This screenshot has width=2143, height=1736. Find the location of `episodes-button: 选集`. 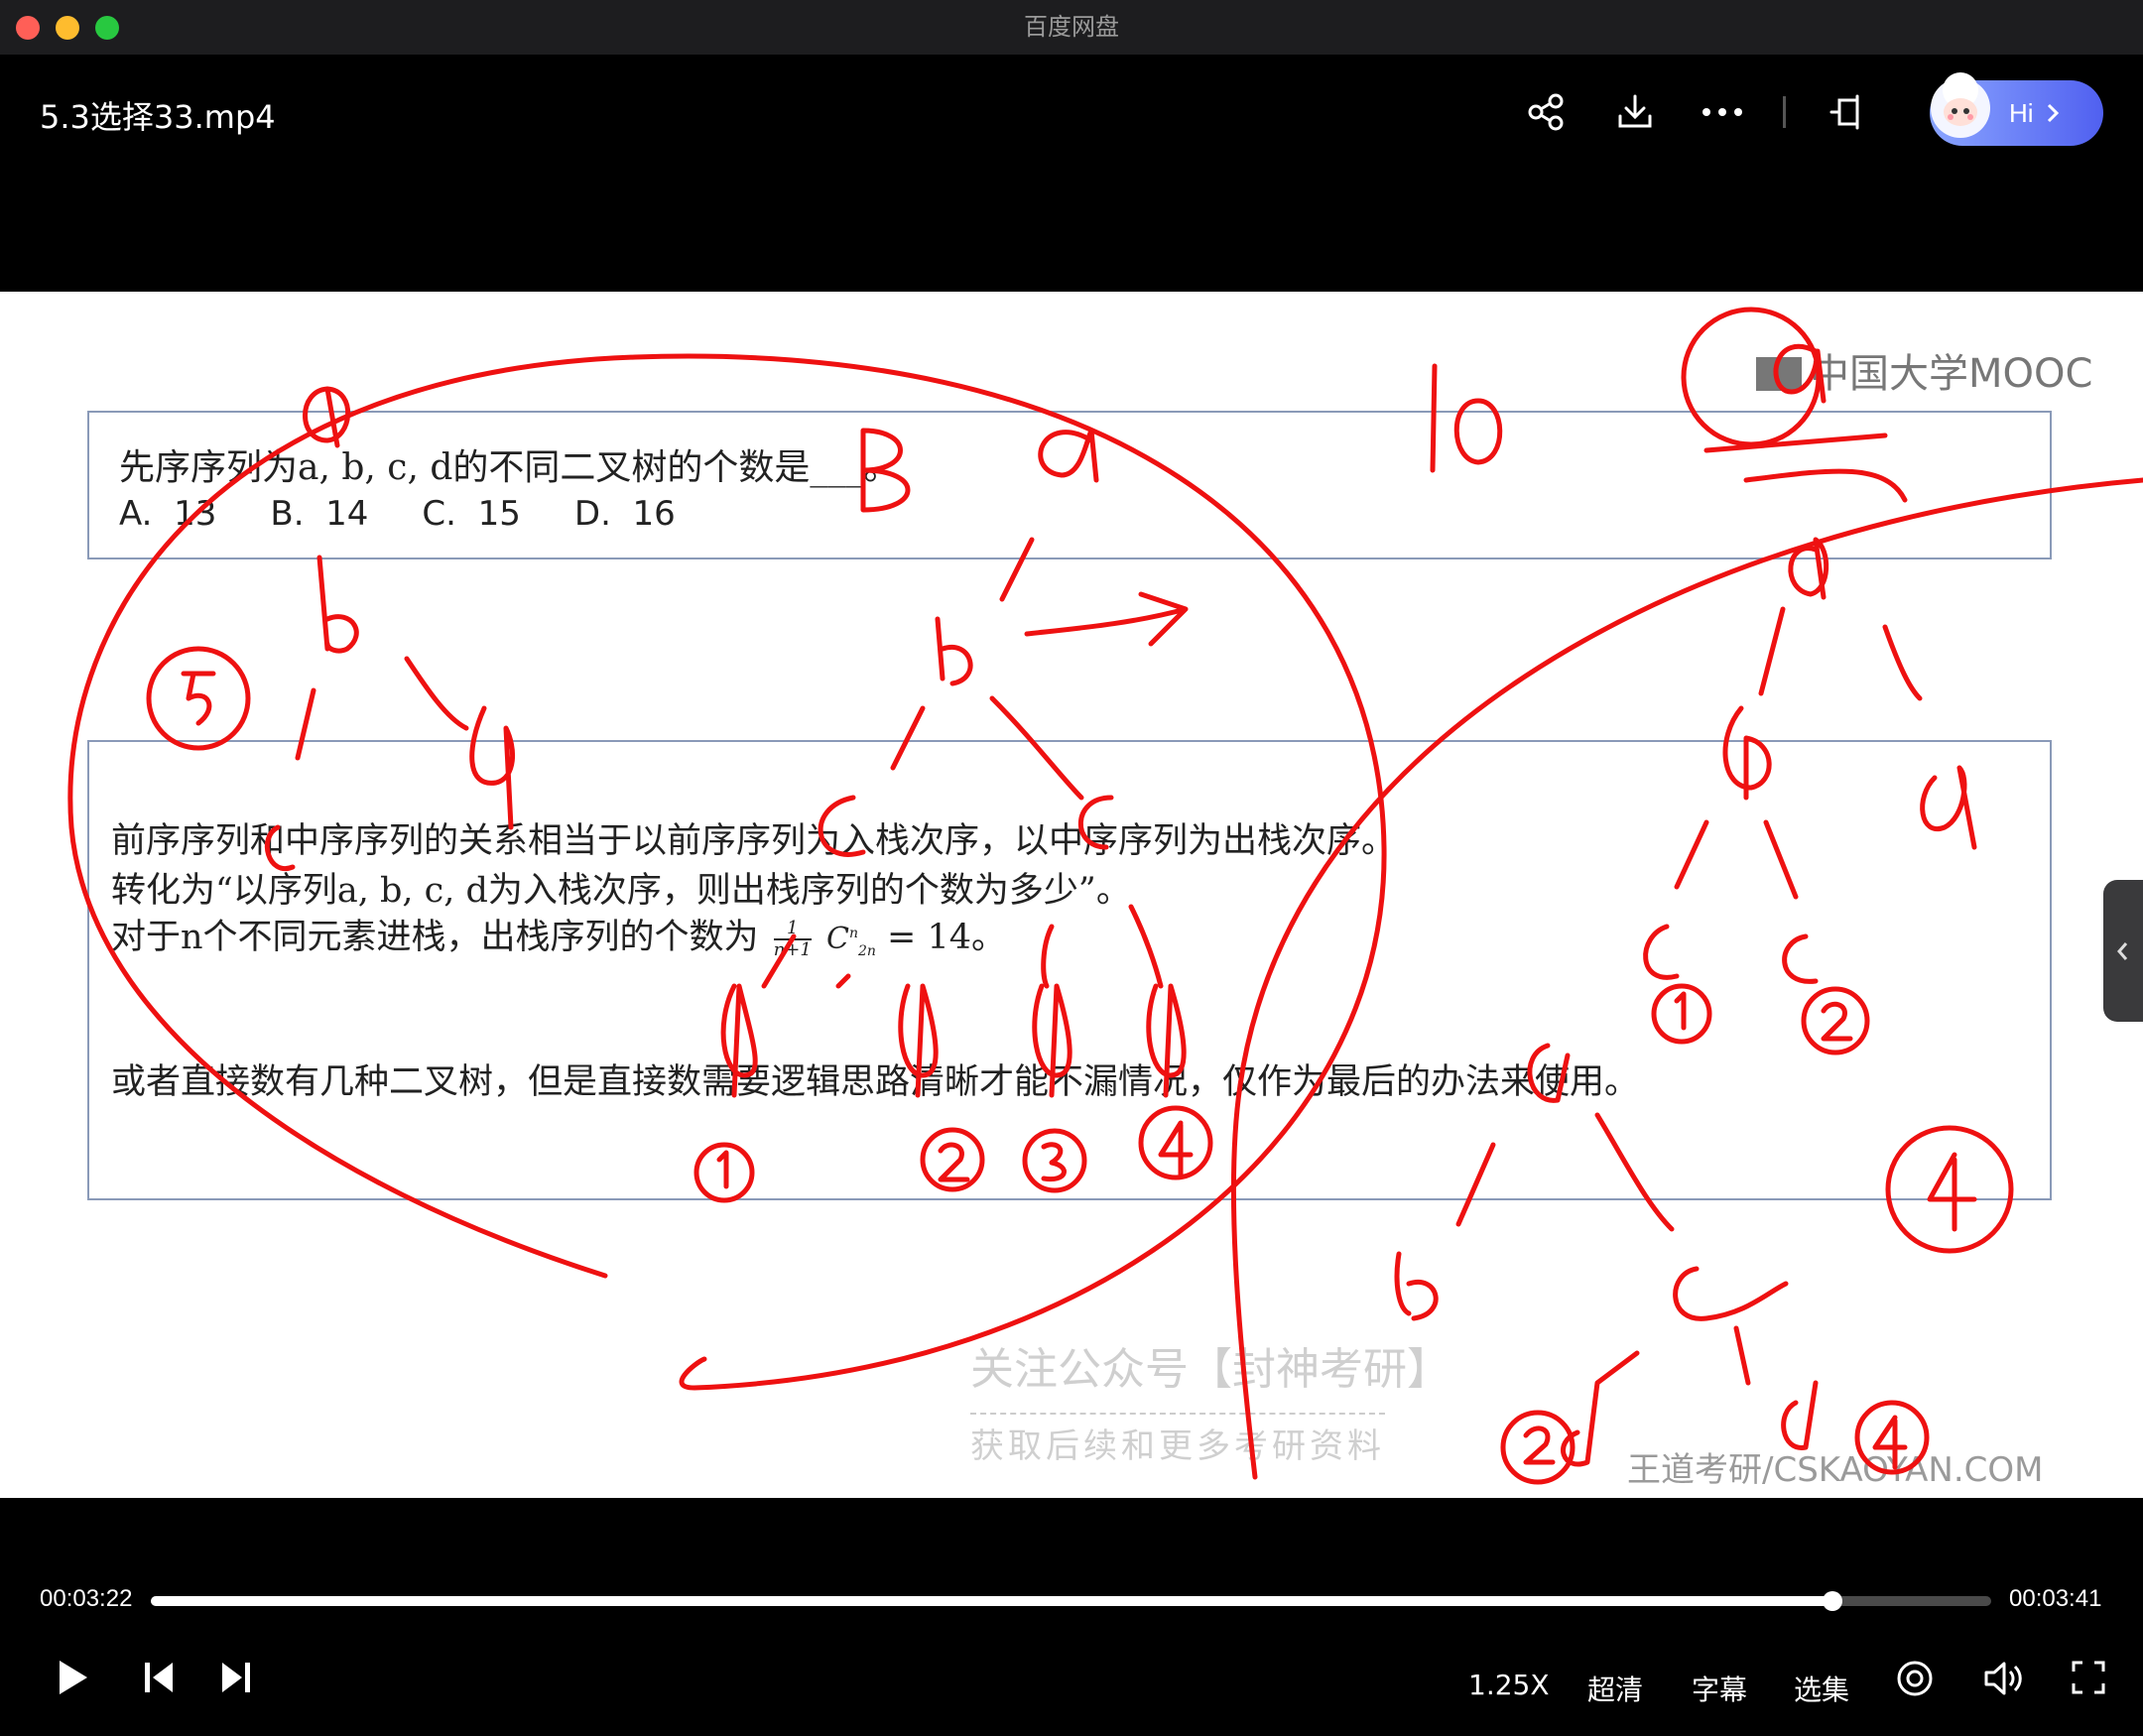

episodes-button: 选集 is located at coordinates (1821, 1688).